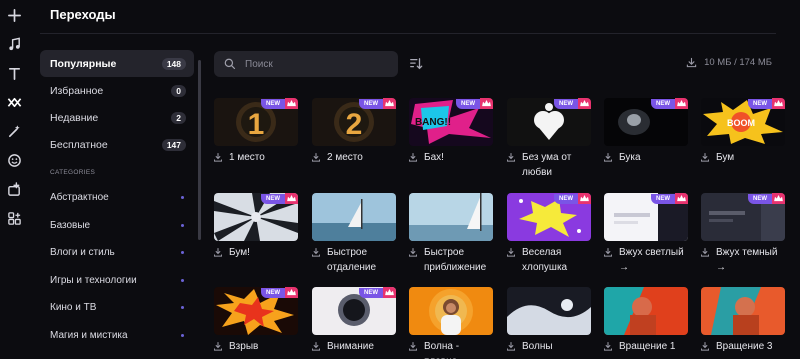 The height and width of the screenshot is (359, 800). I want to click on transitions-icon, so click(14, 102).